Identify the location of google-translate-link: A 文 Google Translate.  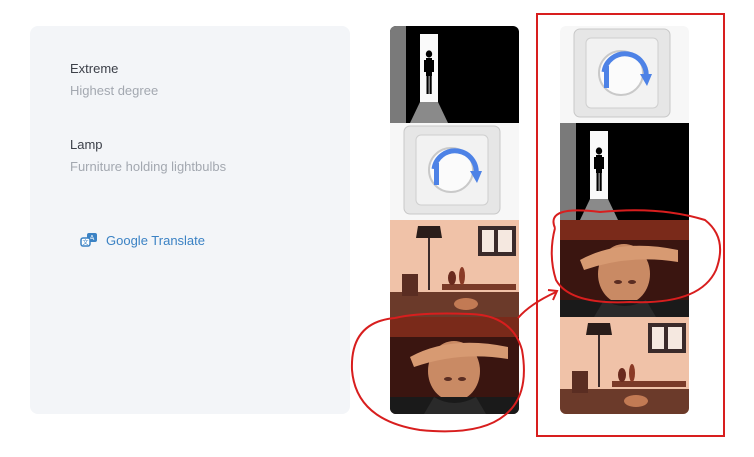
(142, 240).